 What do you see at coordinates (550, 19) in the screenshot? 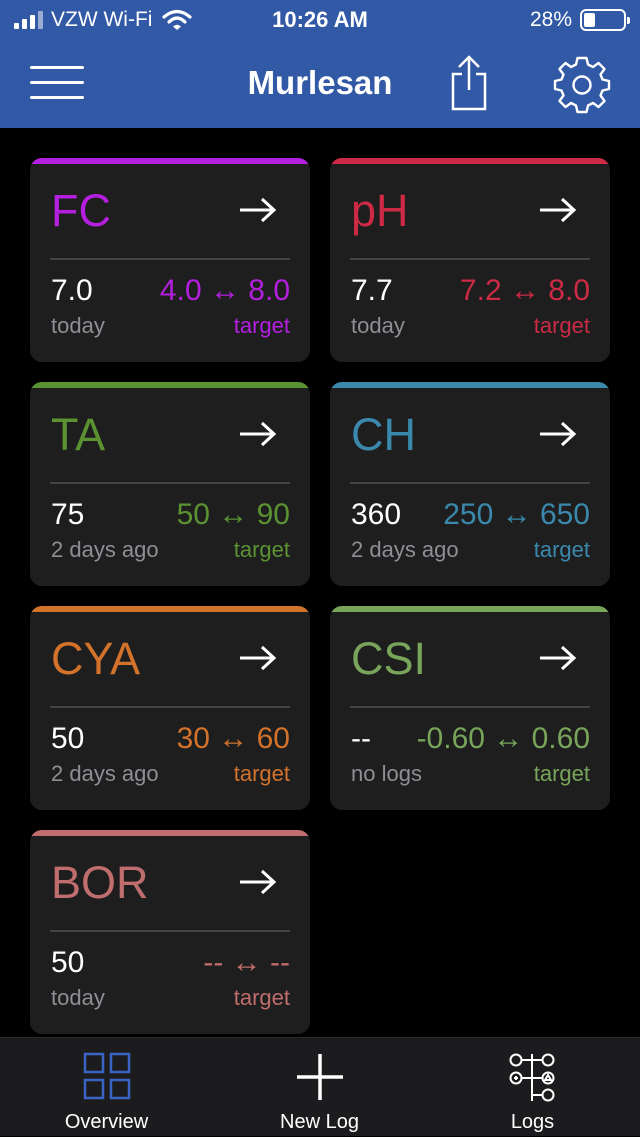
I see `battery-percent: 28%` at bounding box center [550, 19].